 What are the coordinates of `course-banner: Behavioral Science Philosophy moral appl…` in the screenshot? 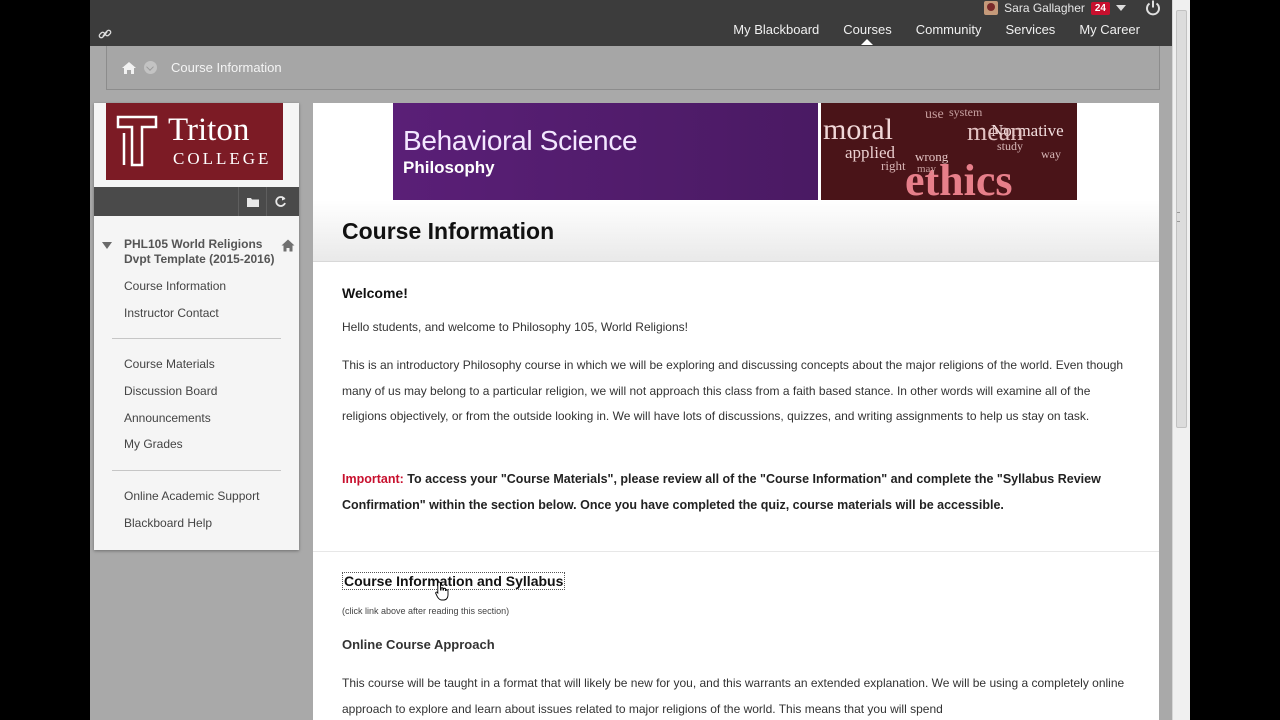 It's located at (735, 151).